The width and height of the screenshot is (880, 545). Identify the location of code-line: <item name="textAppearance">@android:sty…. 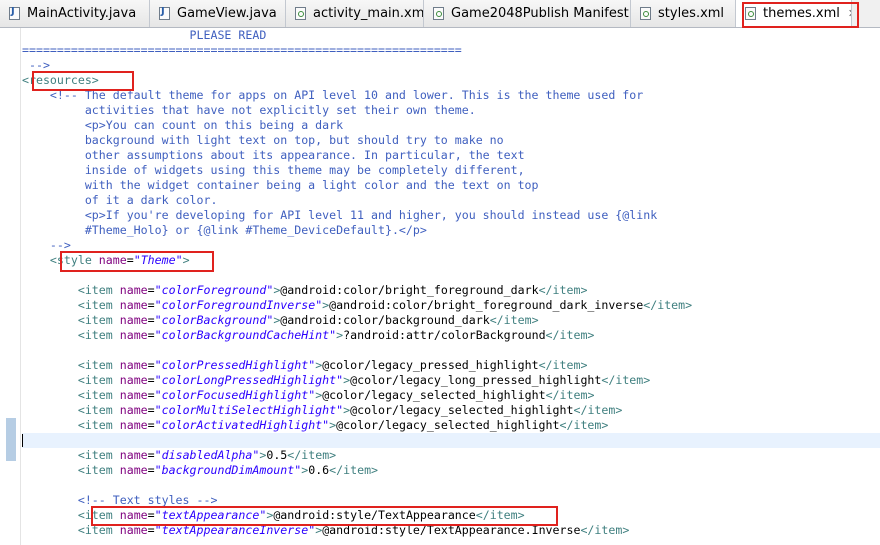
(451, 515).